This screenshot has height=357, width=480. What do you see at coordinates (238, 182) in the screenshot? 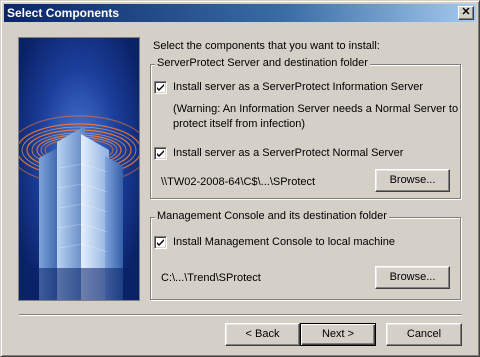
I see `server-path-text: \\TW02-2008-64\C$\...\SProtect` at bounding box center [238, 182].